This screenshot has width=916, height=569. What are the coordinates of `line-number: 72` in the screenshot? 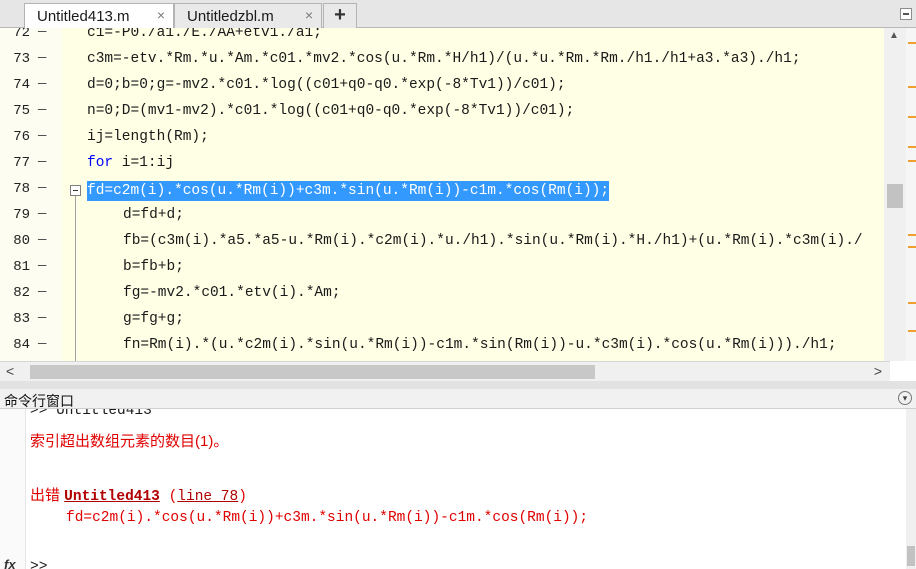 It's located at (21, 34).